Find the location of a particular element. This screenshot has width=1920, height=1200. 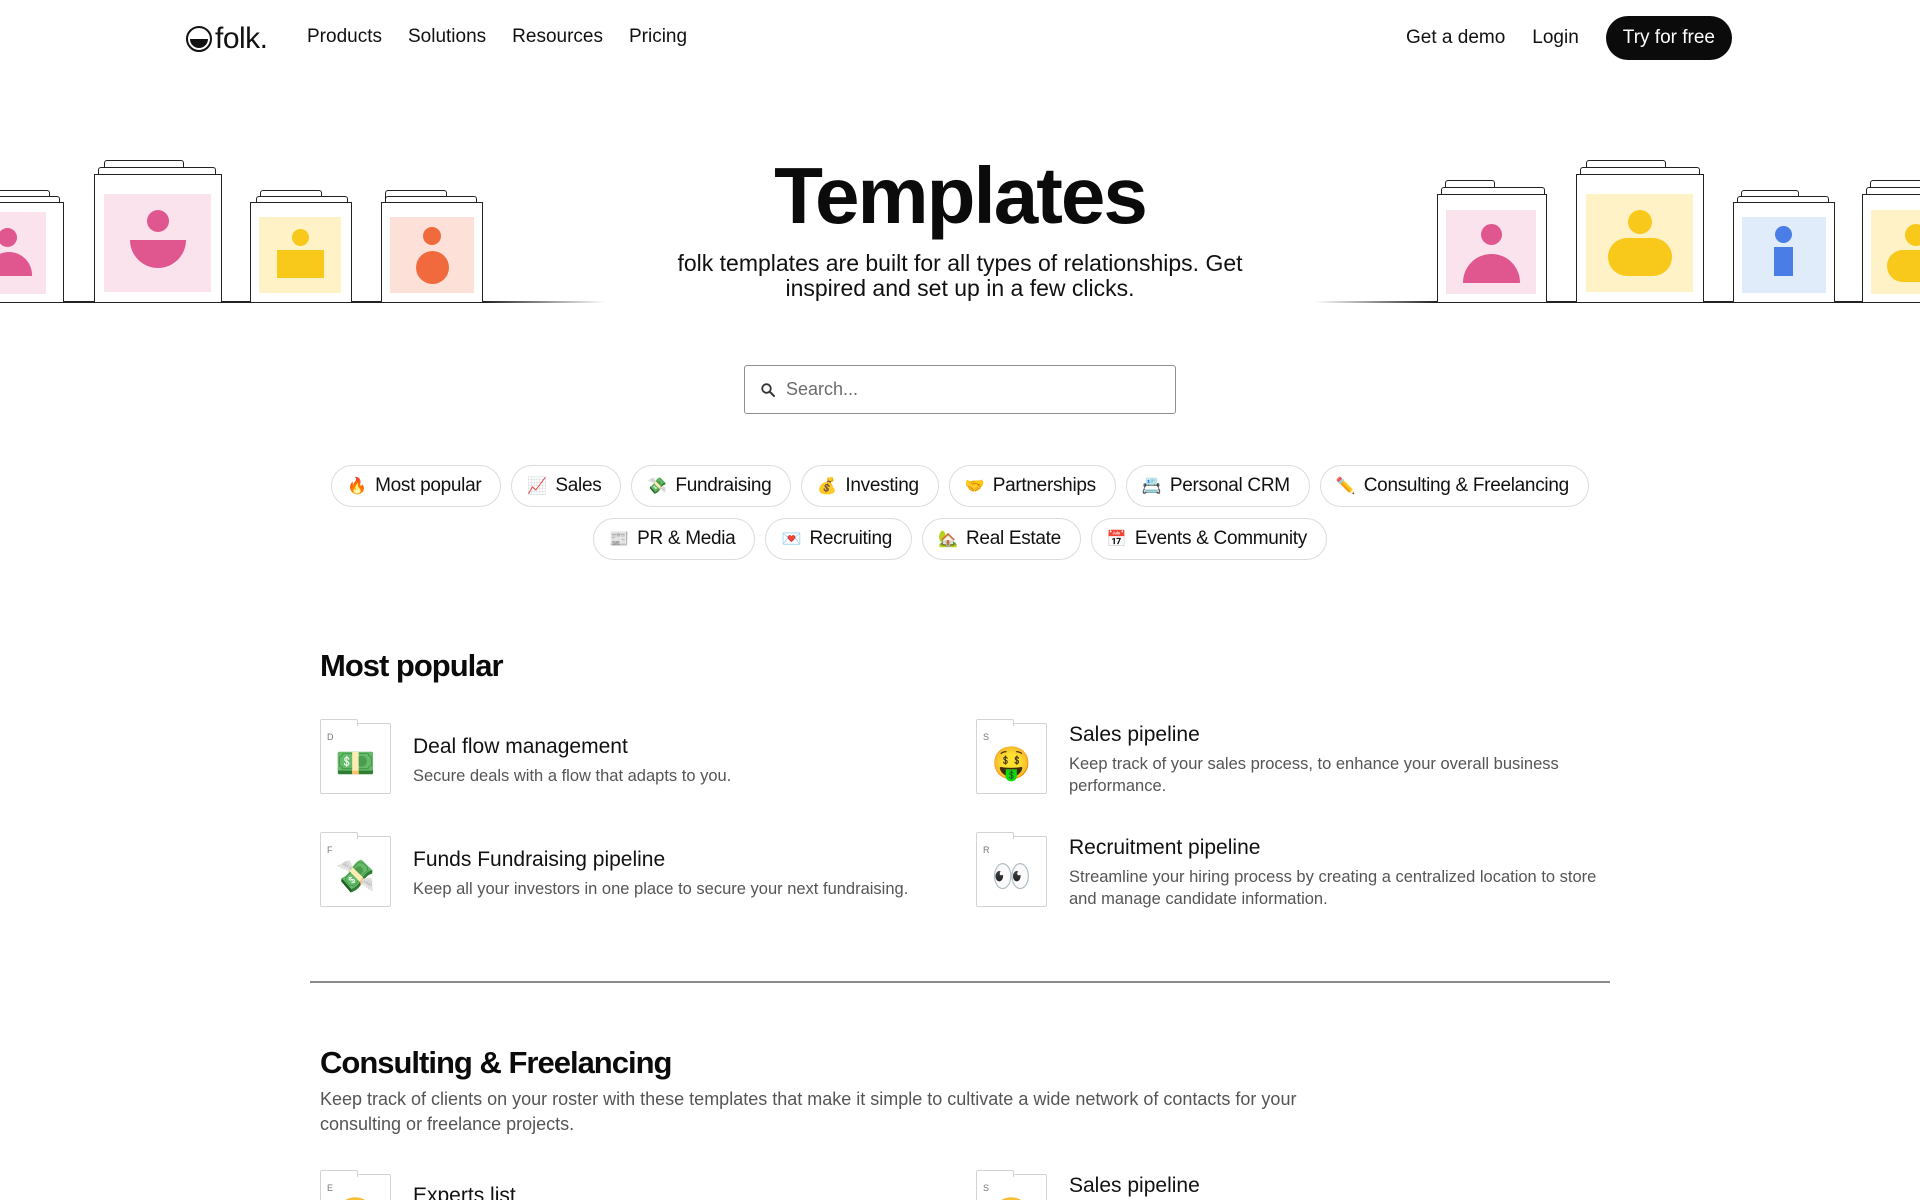

filter-sales: 📈 Sales is located at coordinates (566, 486).